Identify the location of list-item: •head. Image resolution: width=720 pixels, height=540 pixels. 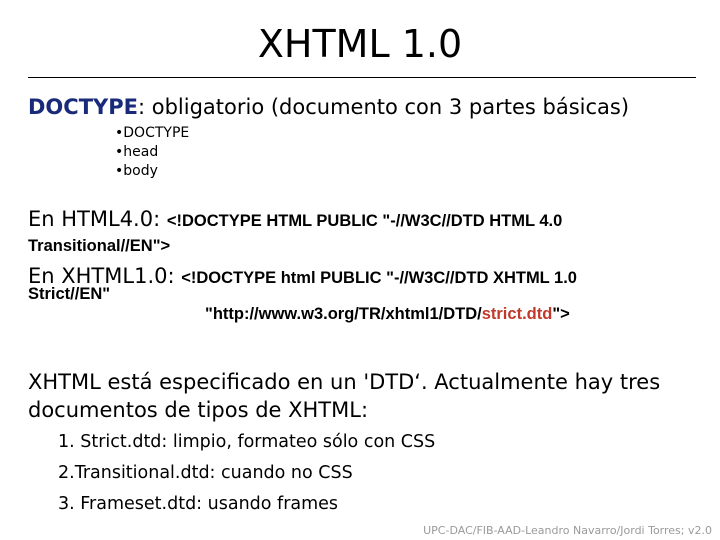
(137, 152).